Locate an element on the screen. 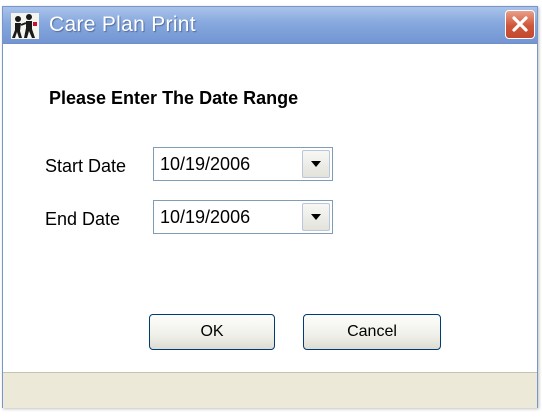 This screenshot has width=542, height=418. ok-button: OK is located at coordinates (212, 332).